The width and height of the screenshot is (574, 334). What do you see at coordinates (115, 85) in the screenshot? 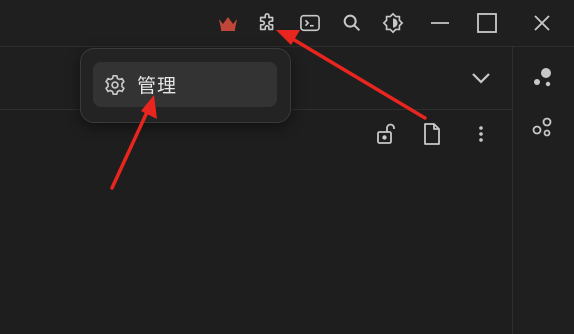
I see `gear-icon` at bounding box center [115, 85].